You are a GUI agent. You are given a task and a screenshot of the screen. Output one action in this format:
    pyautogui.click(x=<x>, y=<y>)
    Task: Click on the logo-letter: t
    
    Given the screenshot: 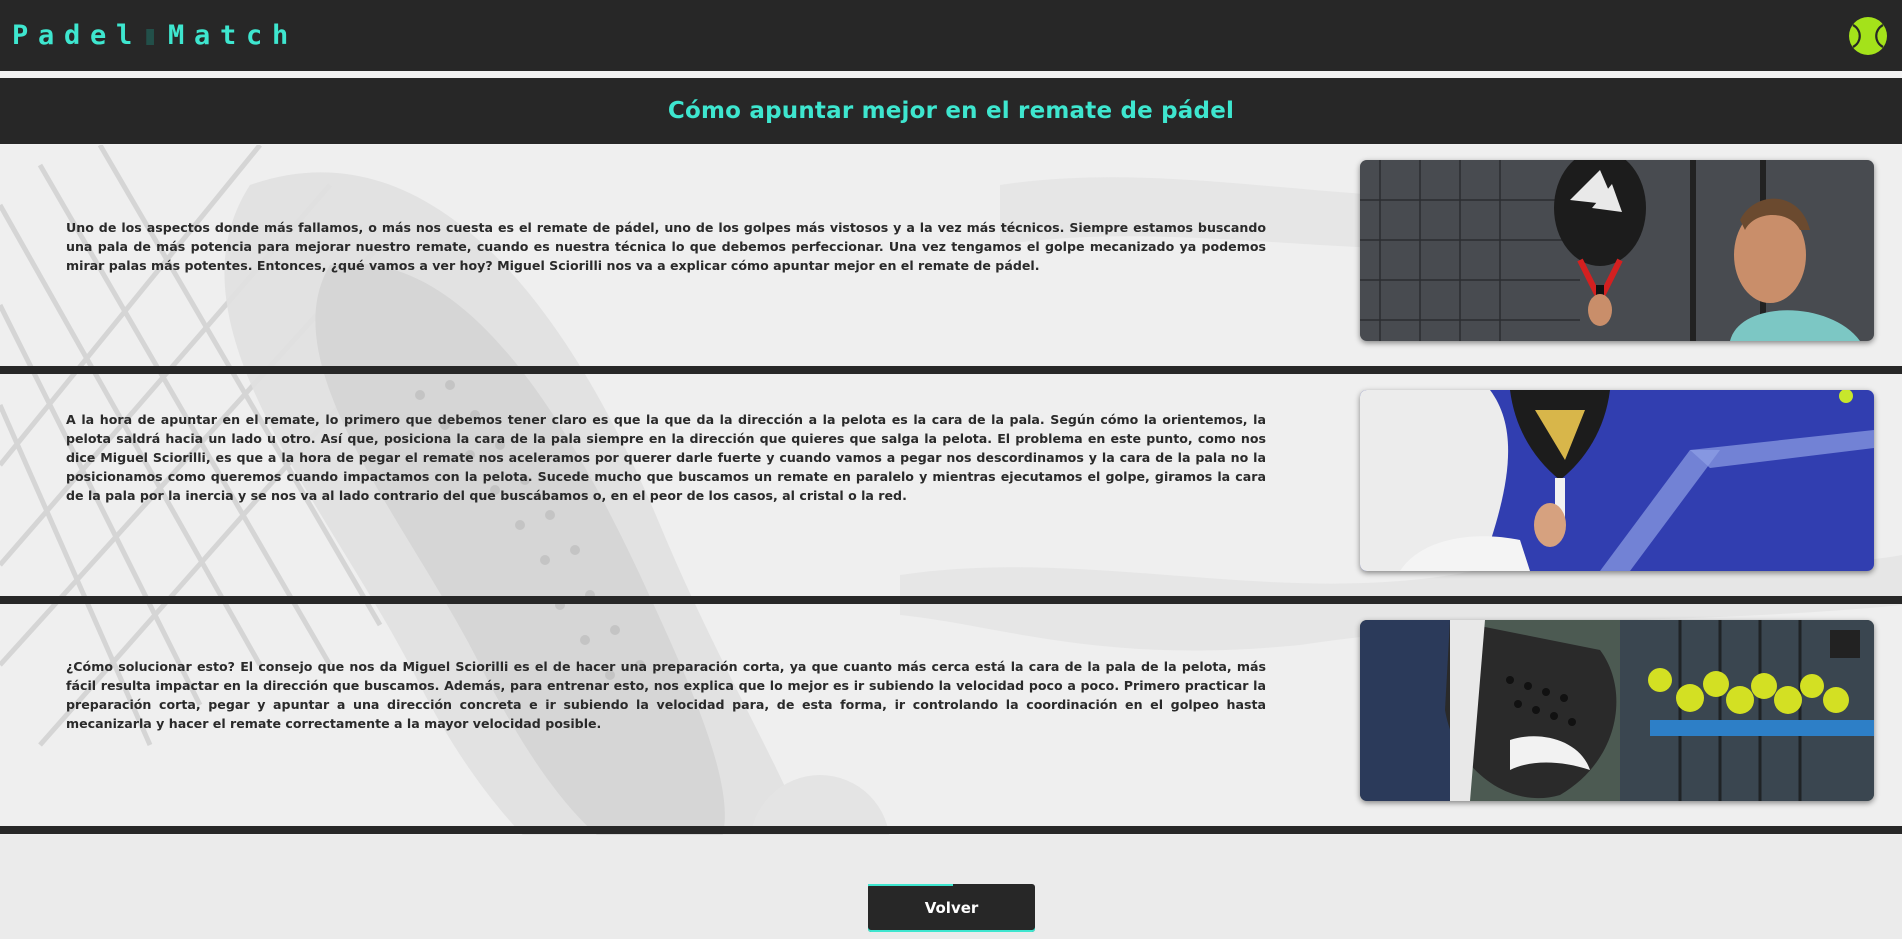 What is the action you would take?
    pyautogui.click(x=228, y=35)
    